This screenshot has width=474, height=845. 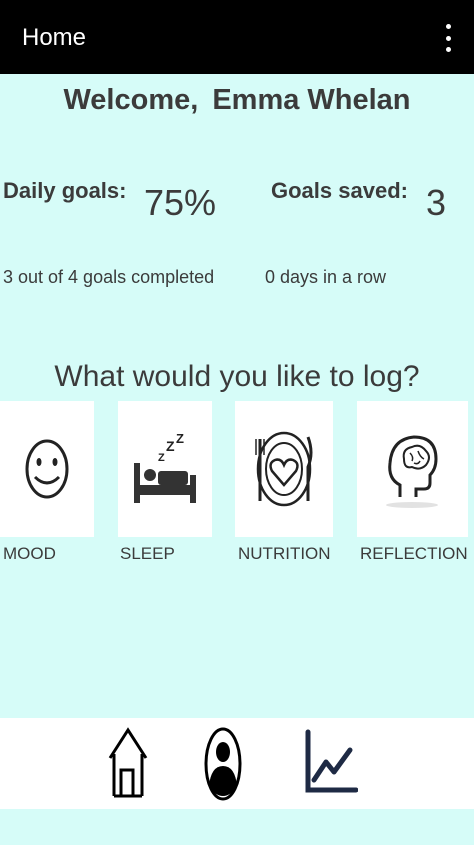 I want to click on page-title: Home, so click(x=54, y=37).